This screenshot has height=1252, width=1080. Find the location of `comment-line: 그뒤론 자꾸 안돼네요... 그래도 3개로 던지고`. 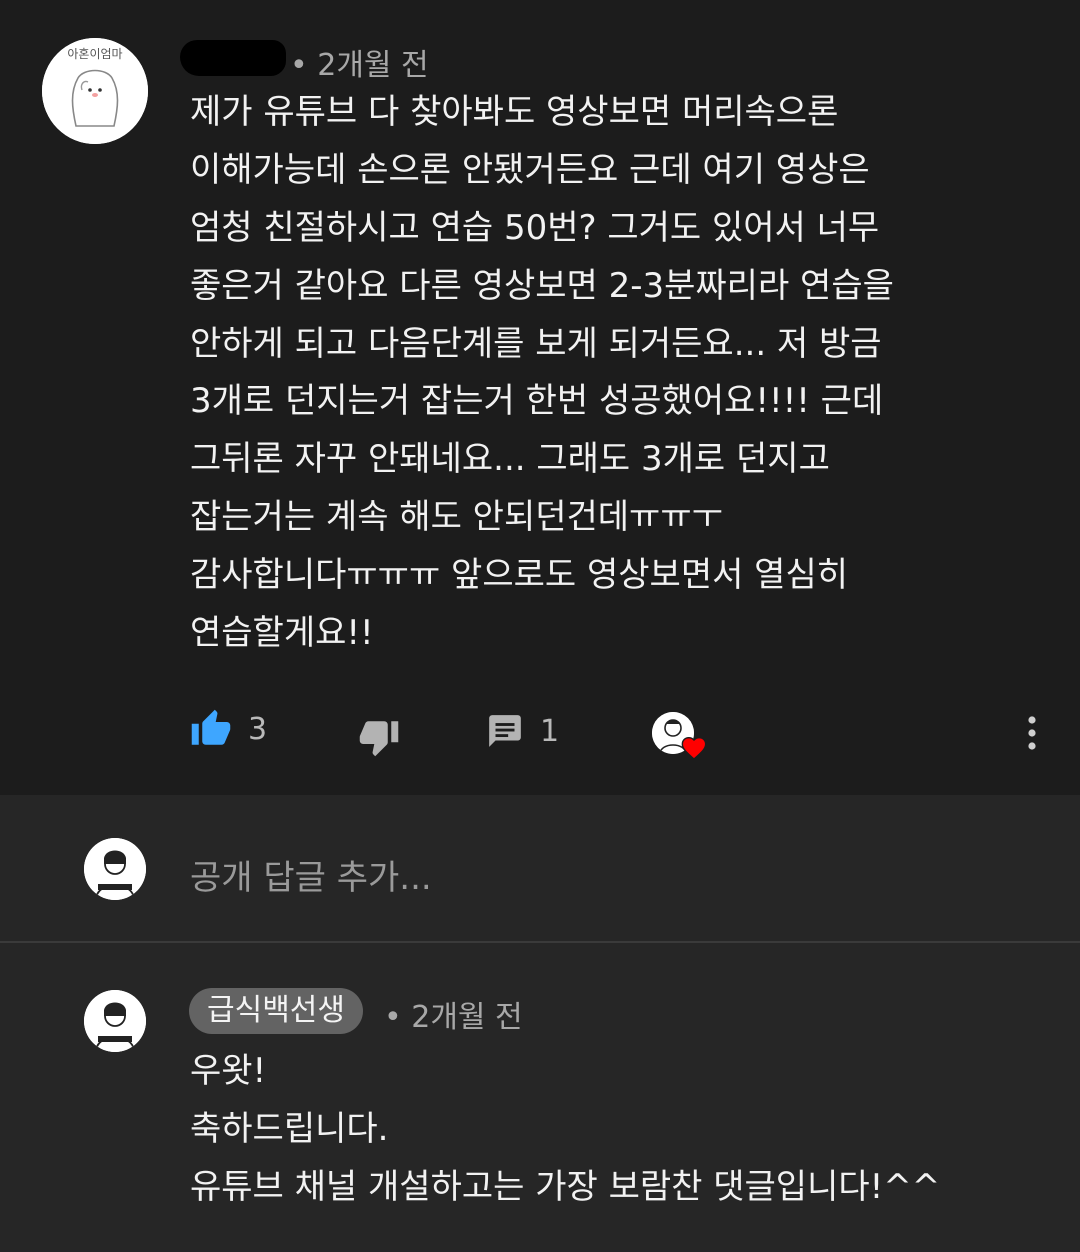

comment-line: 그뒤론 자꾸 안돼네요... 그래도 3개로 던지고 is located at coordinates (510, 459).